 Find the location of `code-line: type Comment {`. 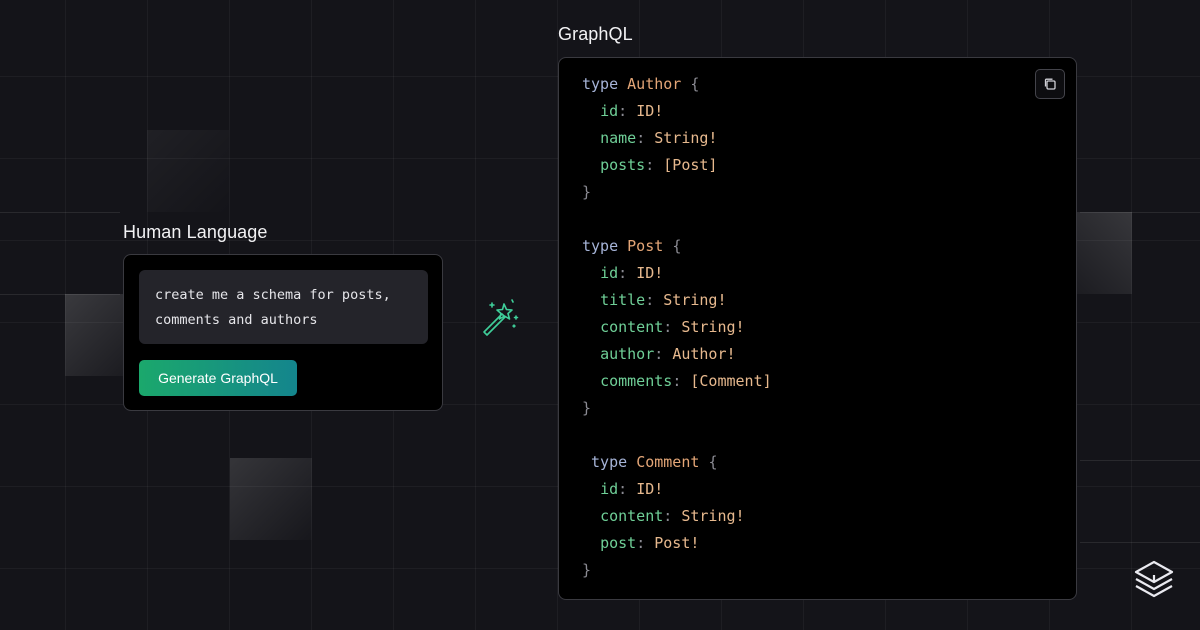

code-line: type Comment { is located at coordinates (677, 462).